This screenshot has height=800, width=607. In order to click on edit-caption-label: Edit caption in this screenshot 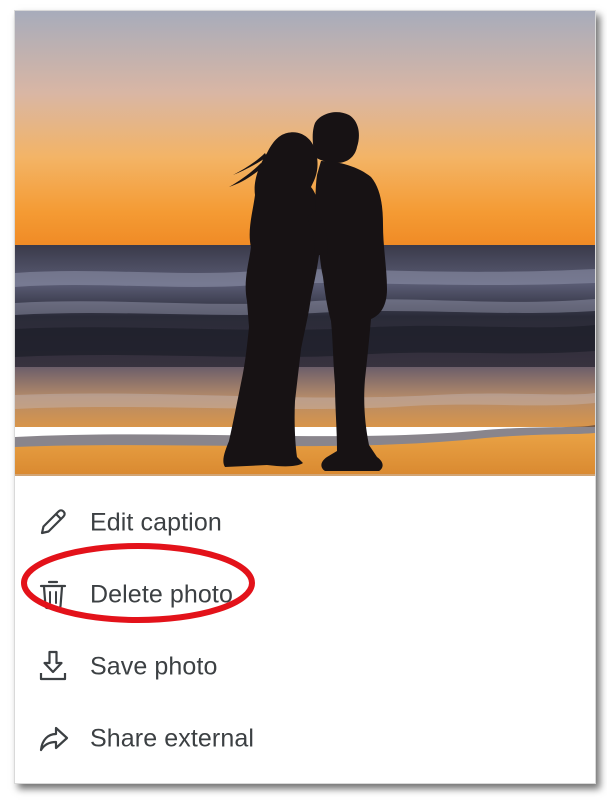, I will do `click(156, 522)`.